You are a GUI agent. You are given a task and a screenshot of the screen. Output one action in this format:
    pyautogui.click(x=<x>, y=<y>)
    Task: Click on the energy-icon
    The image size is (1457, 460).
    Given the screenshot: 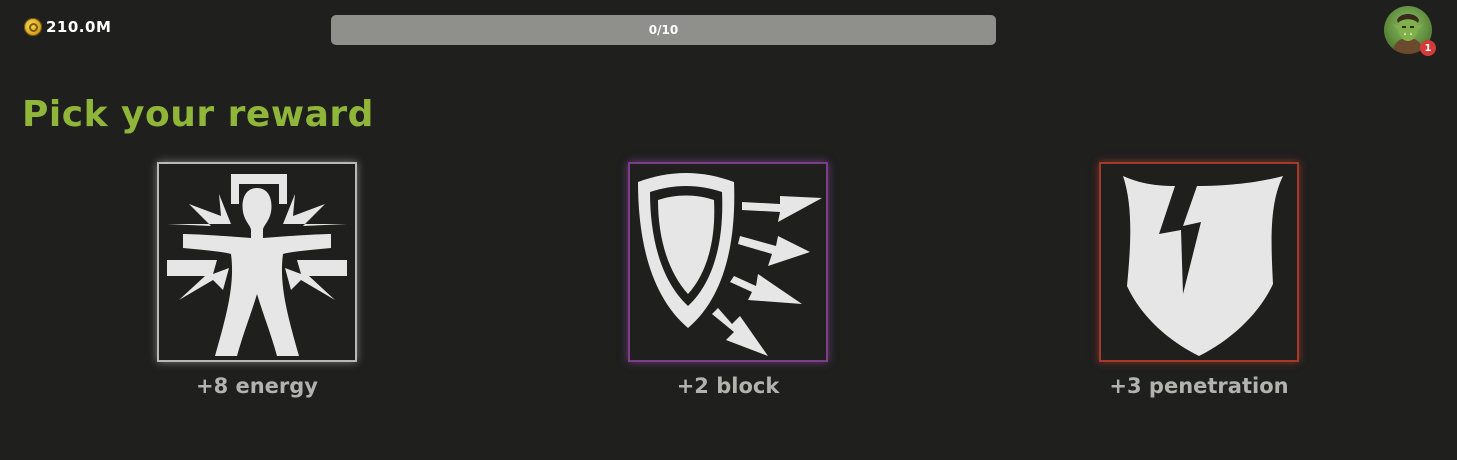 What is the action you would take?
    pyautogui.click(x=257, y=265)
    